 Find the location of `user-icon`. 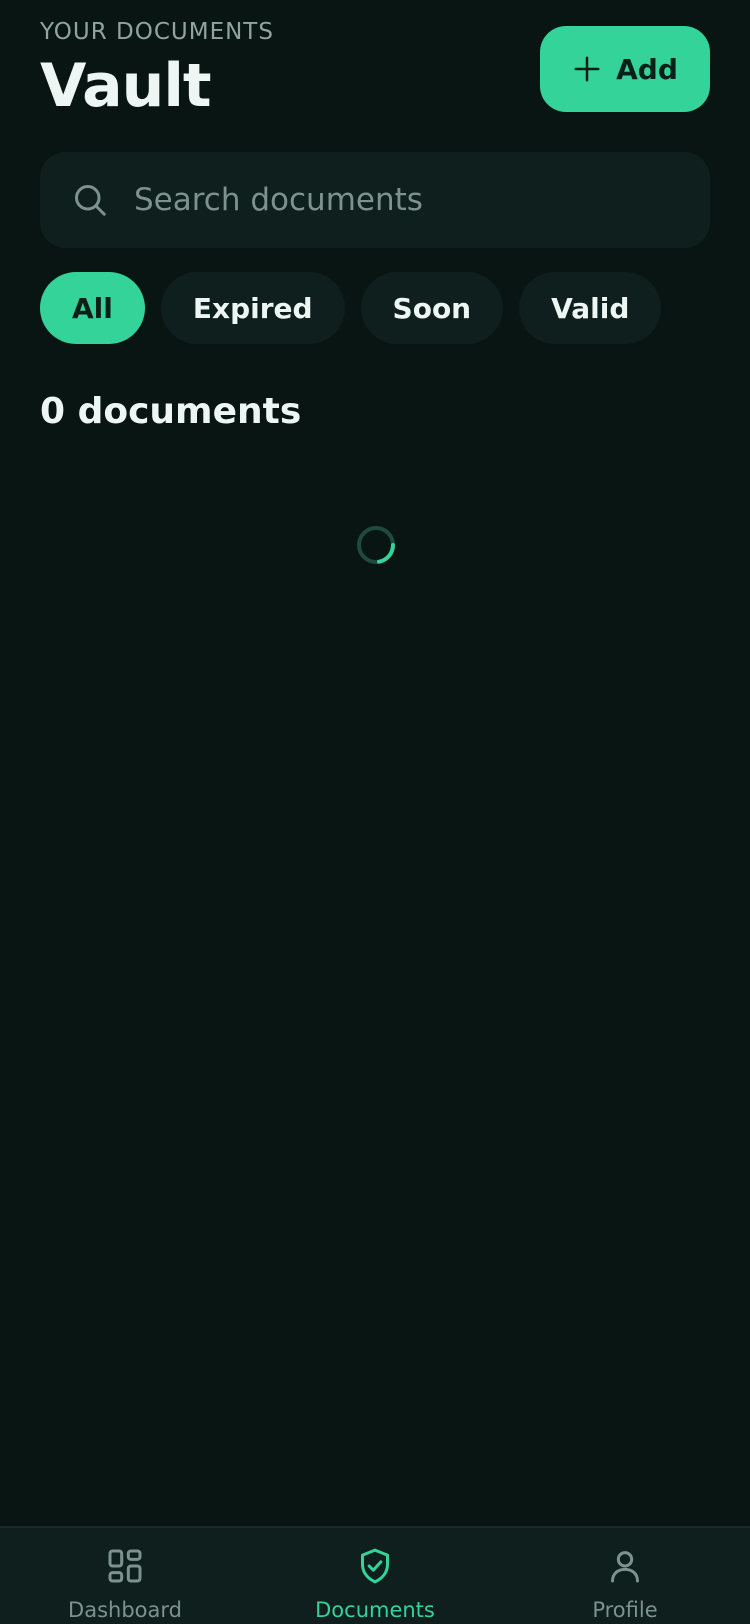

user-icon is located at coordinates (625, 1567).